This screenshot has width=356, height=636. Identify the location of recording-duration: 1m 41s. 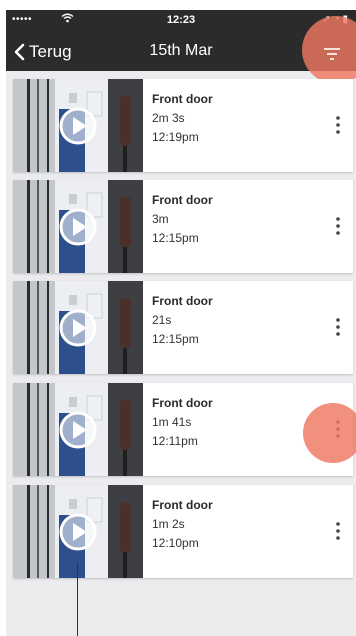
(172, 422).